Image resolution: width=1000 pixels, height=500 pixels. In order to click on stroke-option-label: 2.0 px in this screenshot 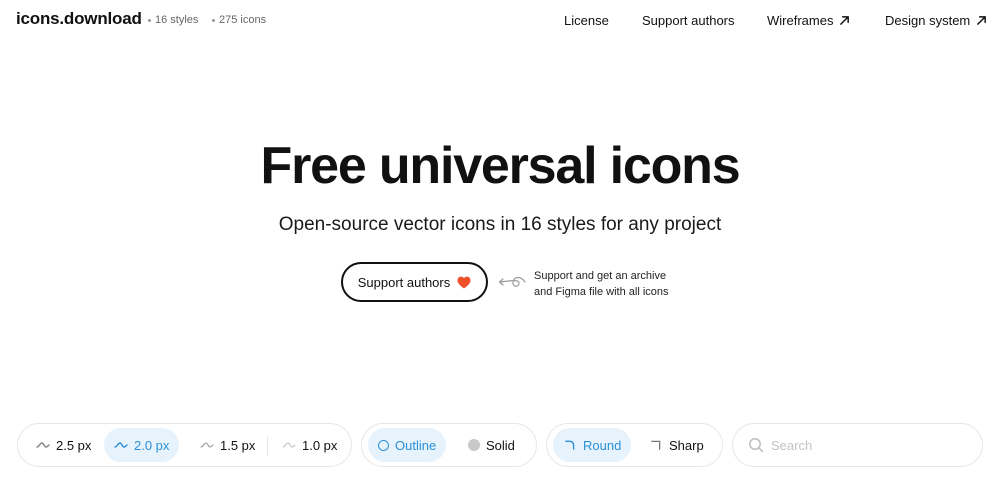, I will do `click(152, 445)`.